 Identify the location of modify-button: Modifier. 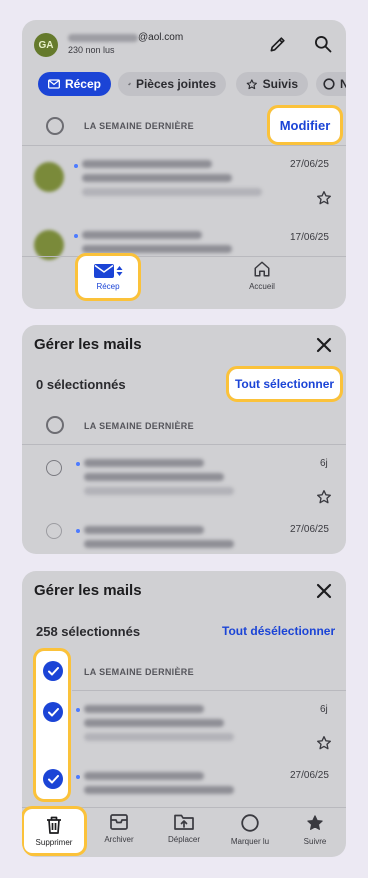
(305, 125).